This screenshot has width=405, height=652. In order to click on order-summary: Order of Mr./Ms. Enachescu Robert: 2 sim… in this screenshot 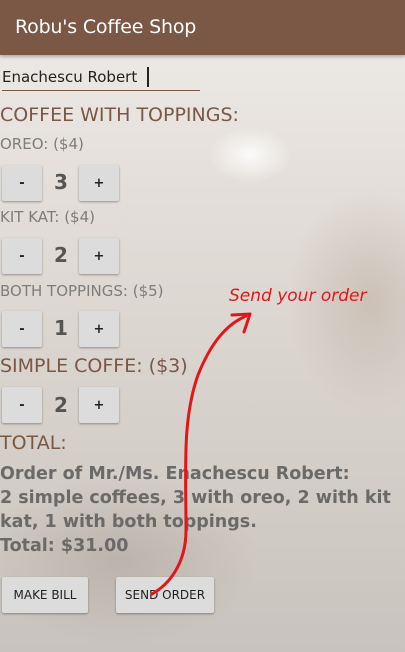, I will do `click(202, 510)`.